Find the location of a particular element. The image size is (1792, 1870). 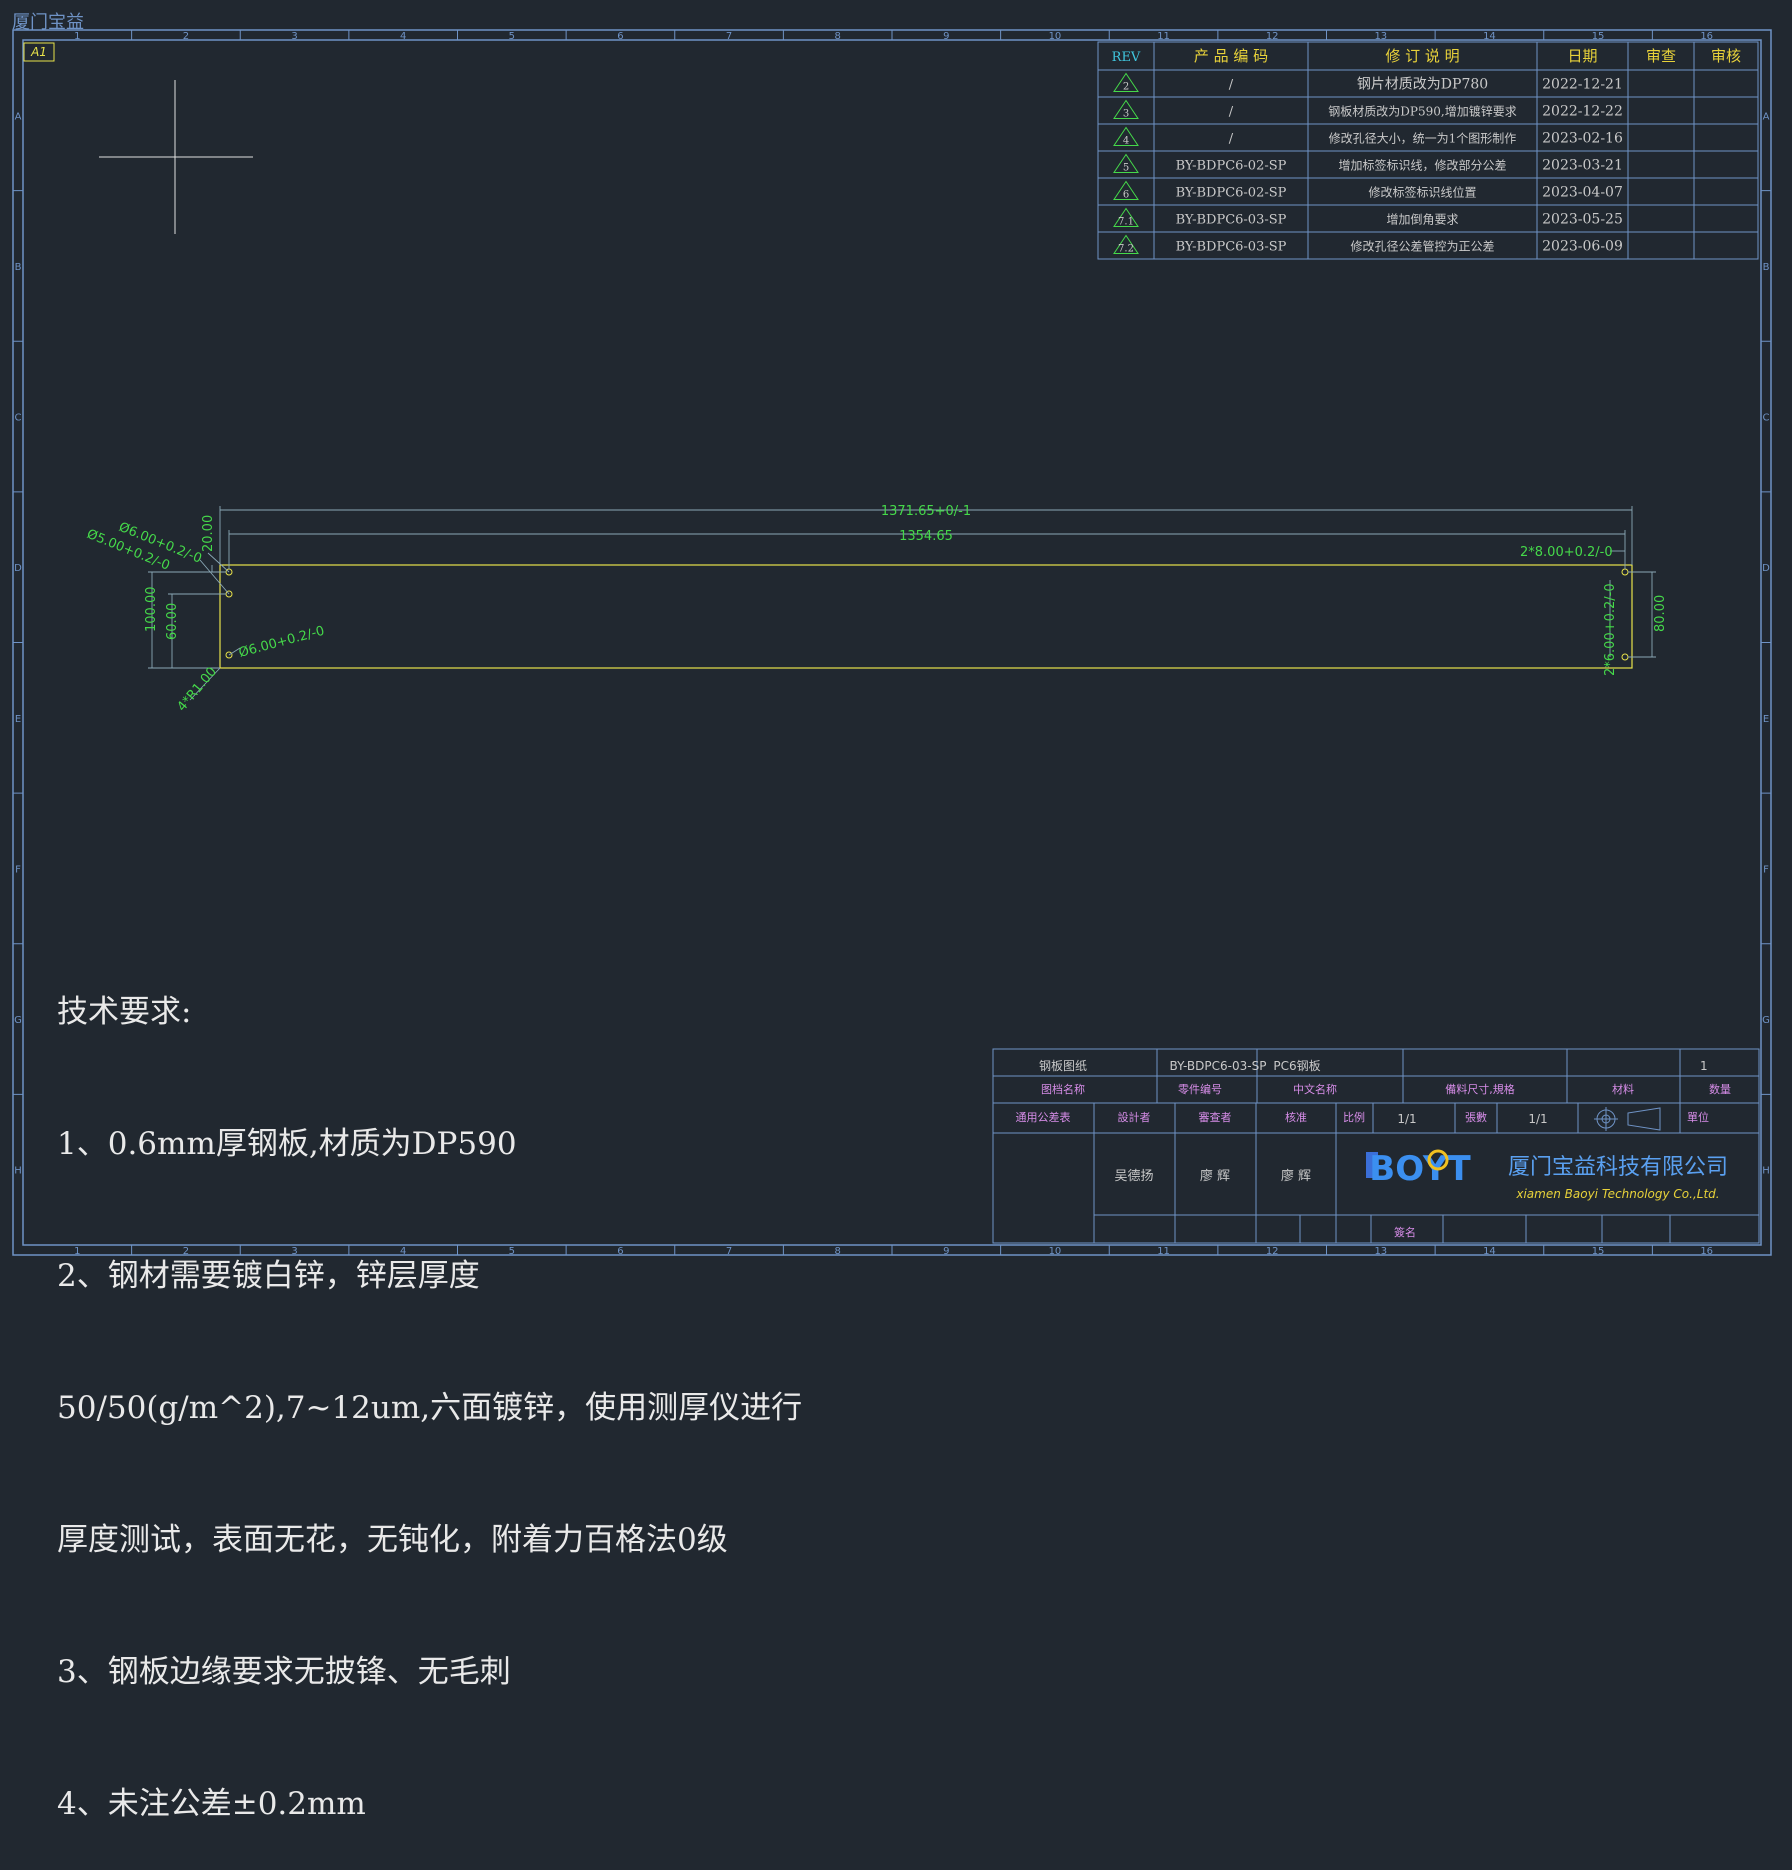

company-name-cn: 厦门宝益科技有限公司 is located at coordinates (1618, 1167).